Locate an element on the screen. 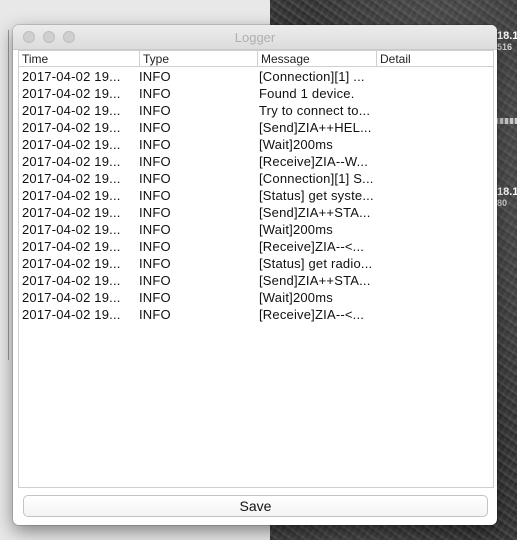 The width and height of the screenshot is (517, 540). column-header-time: Time is located at coordinates (79, 59).